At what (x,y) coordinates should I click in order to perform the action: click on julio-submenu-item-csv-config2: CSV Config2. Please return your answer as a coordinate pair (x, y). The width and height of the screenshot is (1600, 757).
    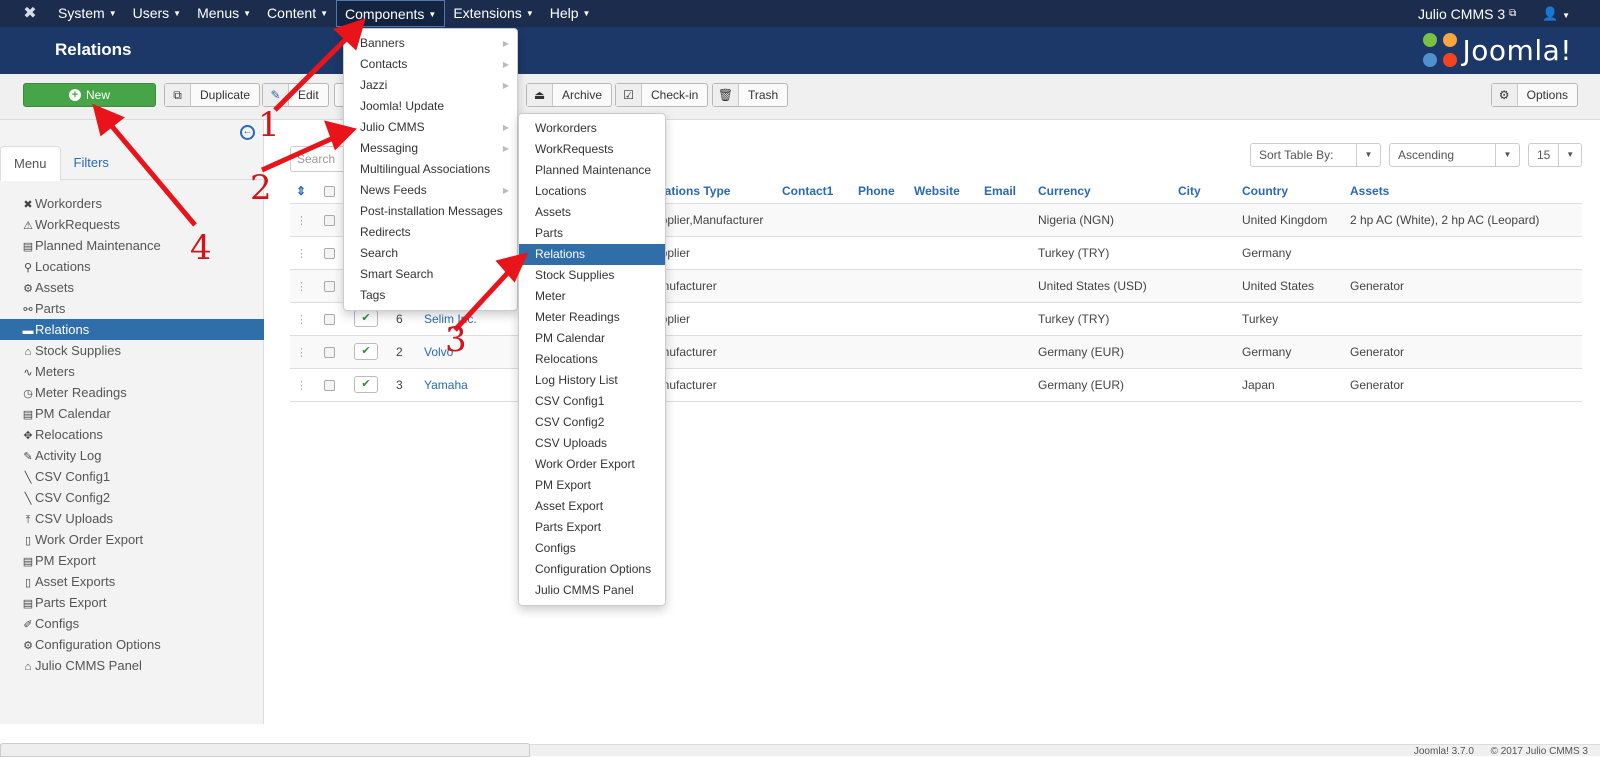
    Looking at the image, I should click on (592, 422).